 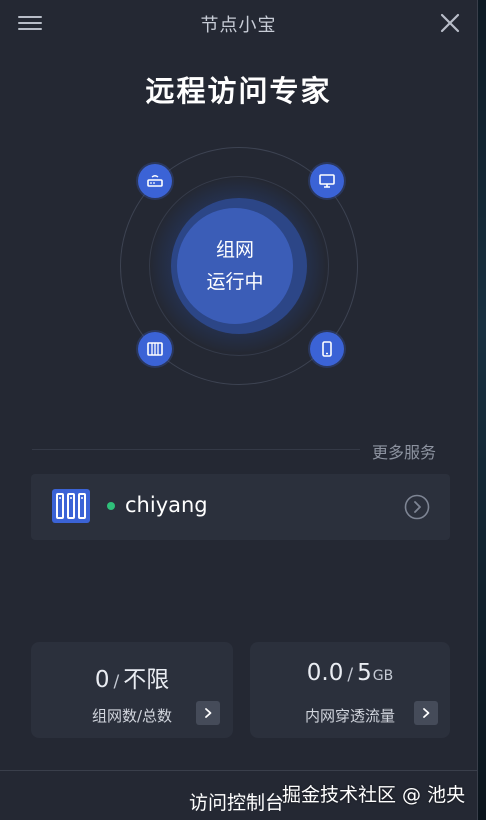 I want to click on more-services-link: 更多服务, so click(x=404, y=451).